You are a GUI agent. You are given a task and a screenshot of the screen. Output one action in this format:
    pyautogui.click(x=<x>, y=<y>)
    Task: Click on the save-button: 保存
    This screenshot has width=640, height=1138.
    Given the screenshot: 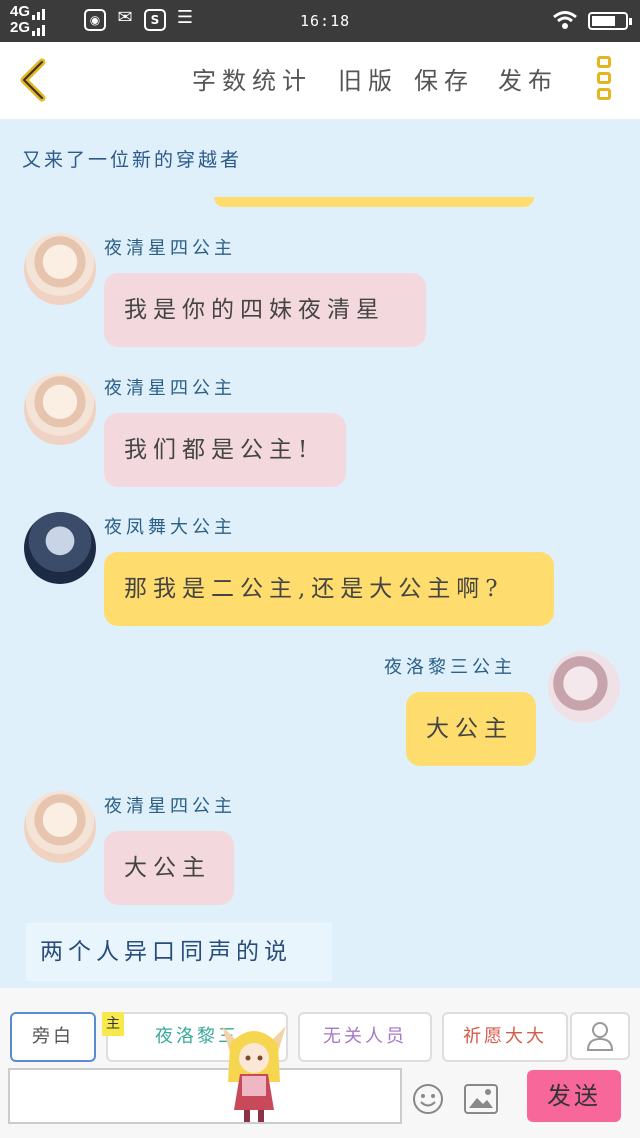 What is the action you would take?
    pyautogui.click(x=444, y=81)
    